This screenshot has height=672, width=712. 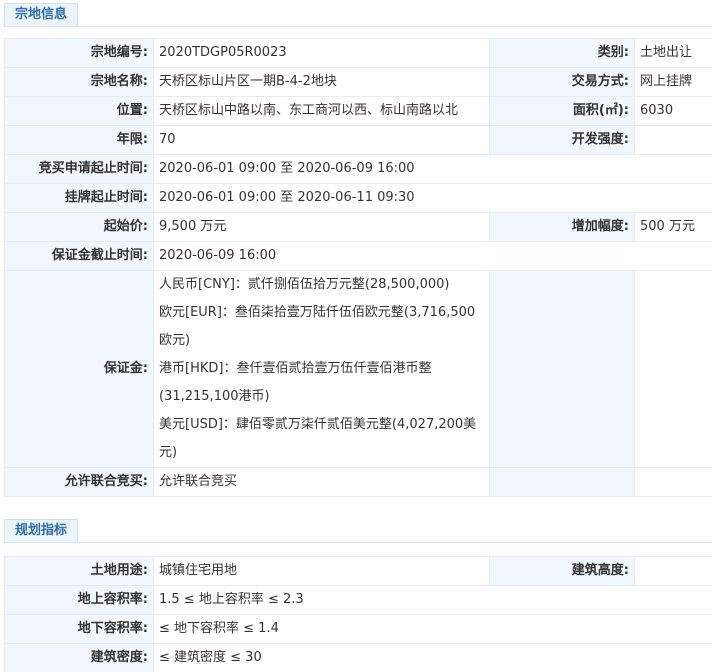 What do you see at coordinates (562, 140) in the screenshot?
I see `intensity-label: 开发强度:` at bounding box center [562, 140].